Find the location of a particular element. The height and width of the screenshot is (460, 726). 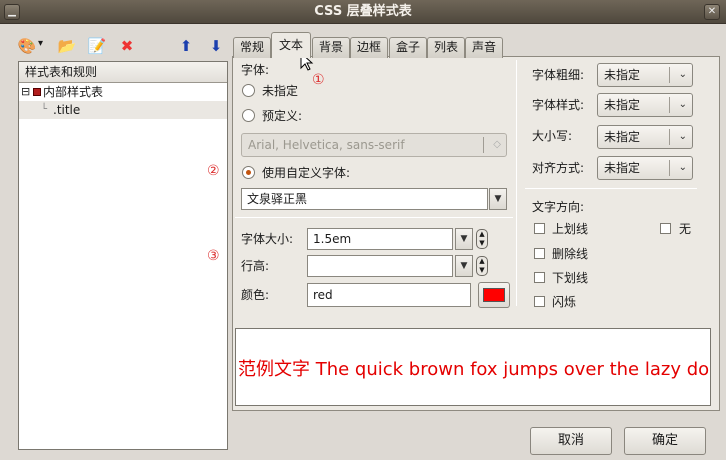

blink-label: 闪烁 is located at coordinates (564, 302).